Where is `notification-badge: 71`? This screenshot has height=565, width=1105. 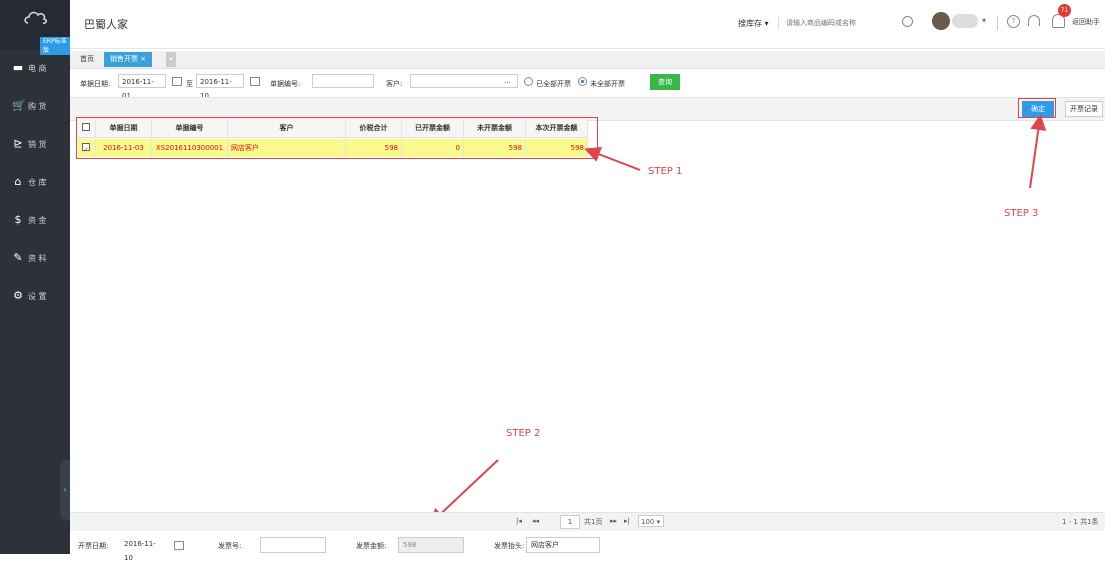 notification-badge: 71 is located at coordinates (1064, 10).